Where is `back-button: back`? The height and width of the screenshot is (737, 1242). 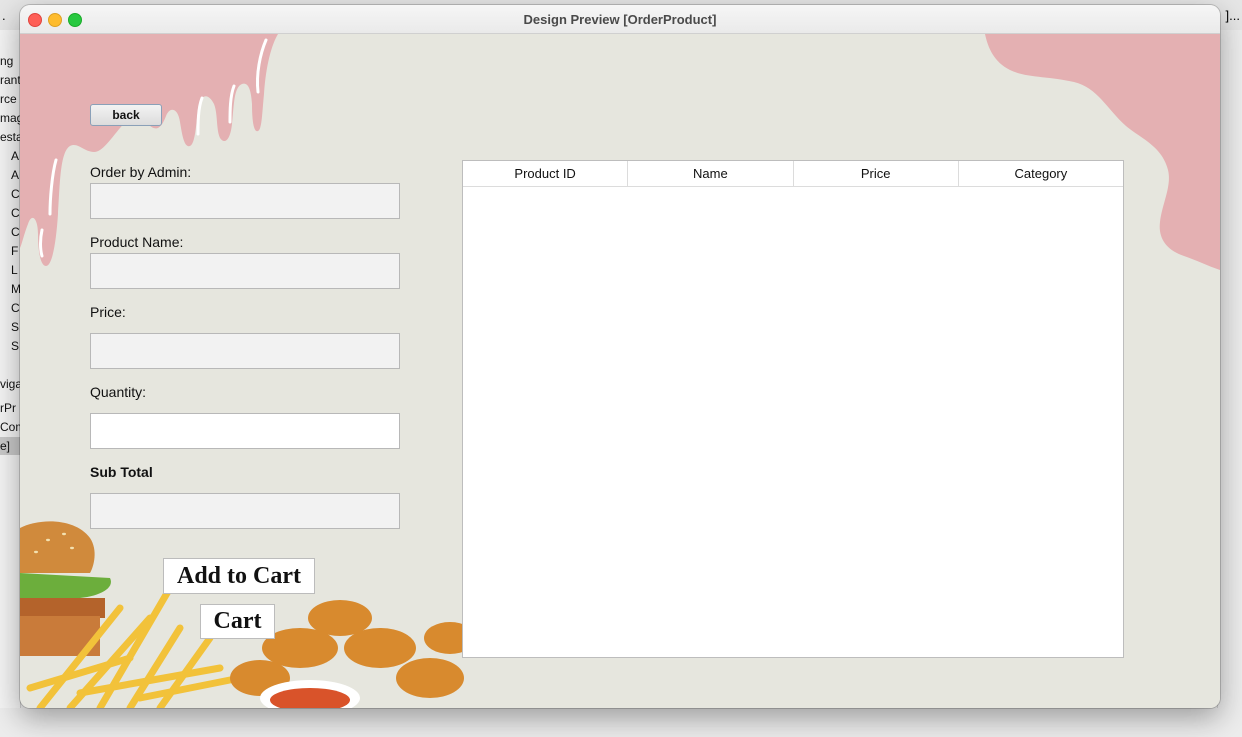 back-button: back is located at coordinates (126, 115).